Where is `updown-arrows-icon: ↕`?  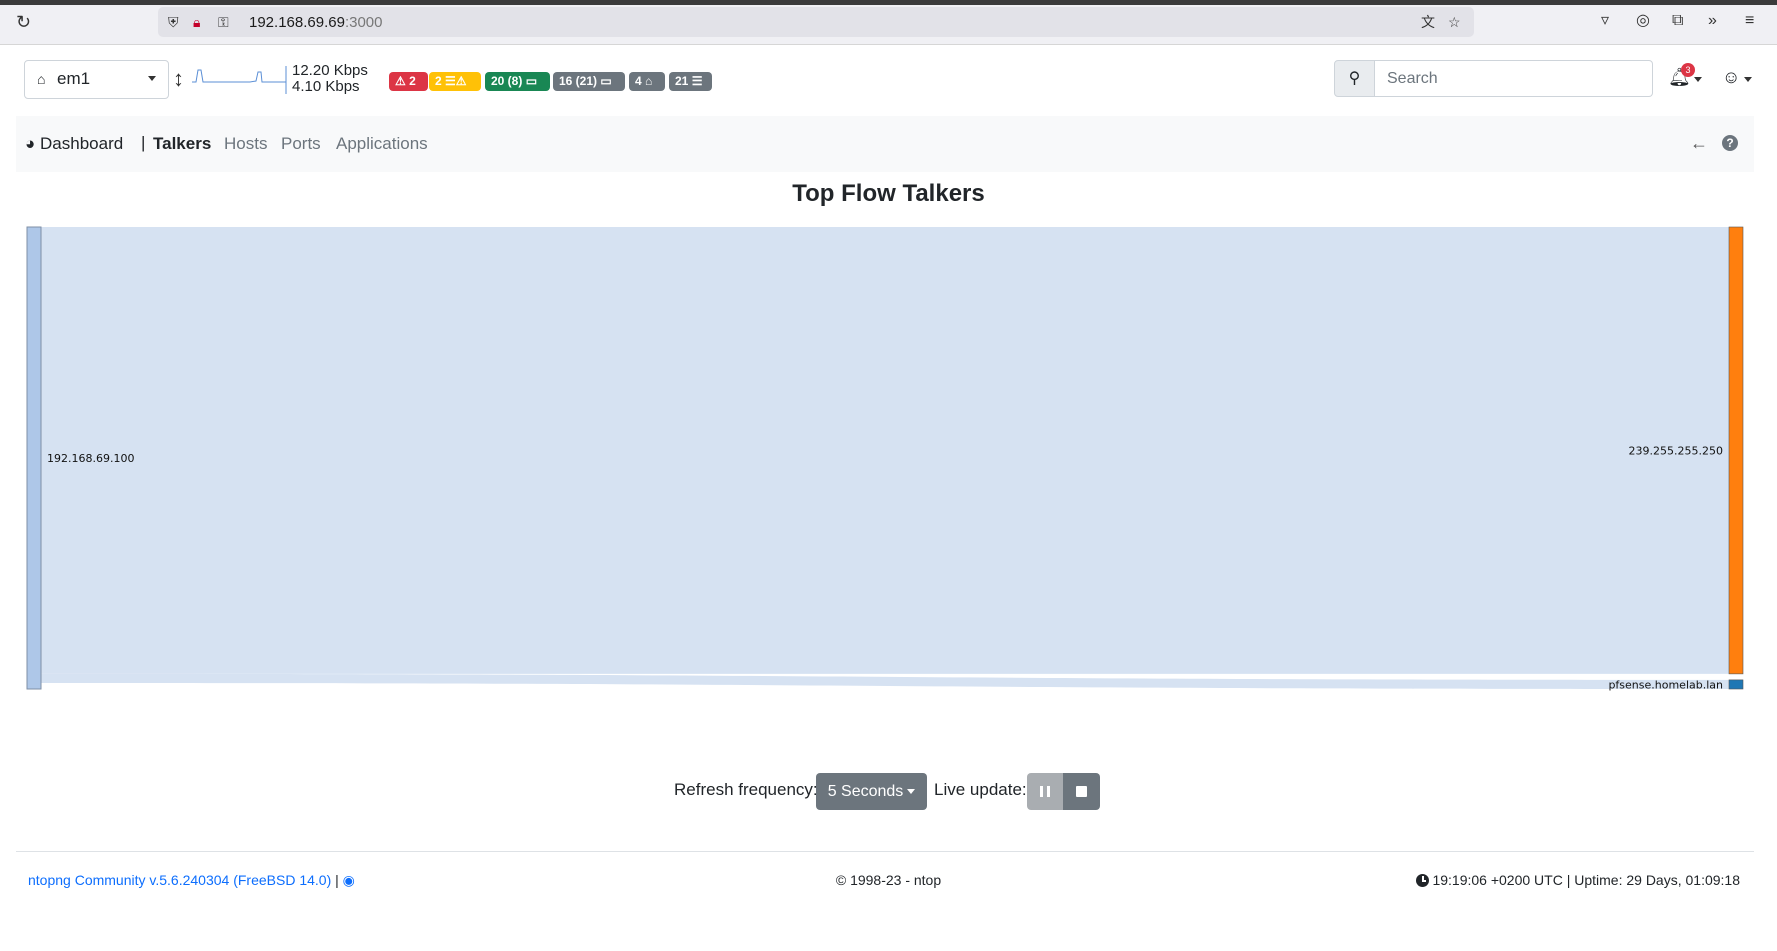 updown-arrows-icon: ↕ is located at coordinates (178, 78).